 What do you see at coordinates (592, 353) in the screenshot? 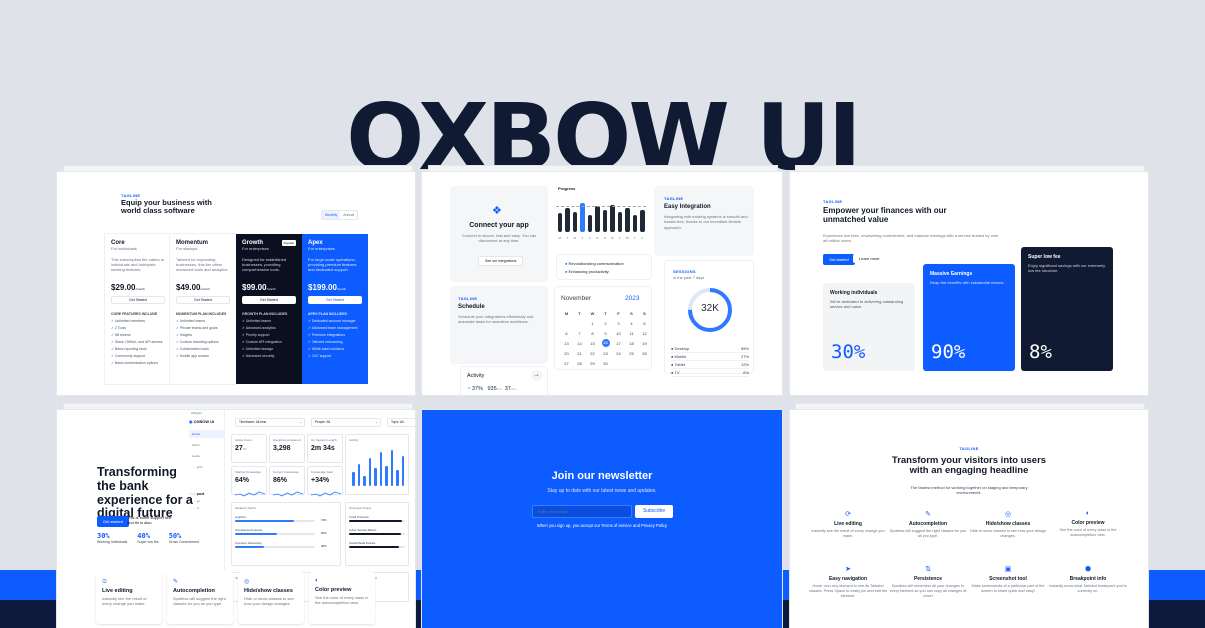
I see `calendar-day: 22` at bounding box center [592, 353].